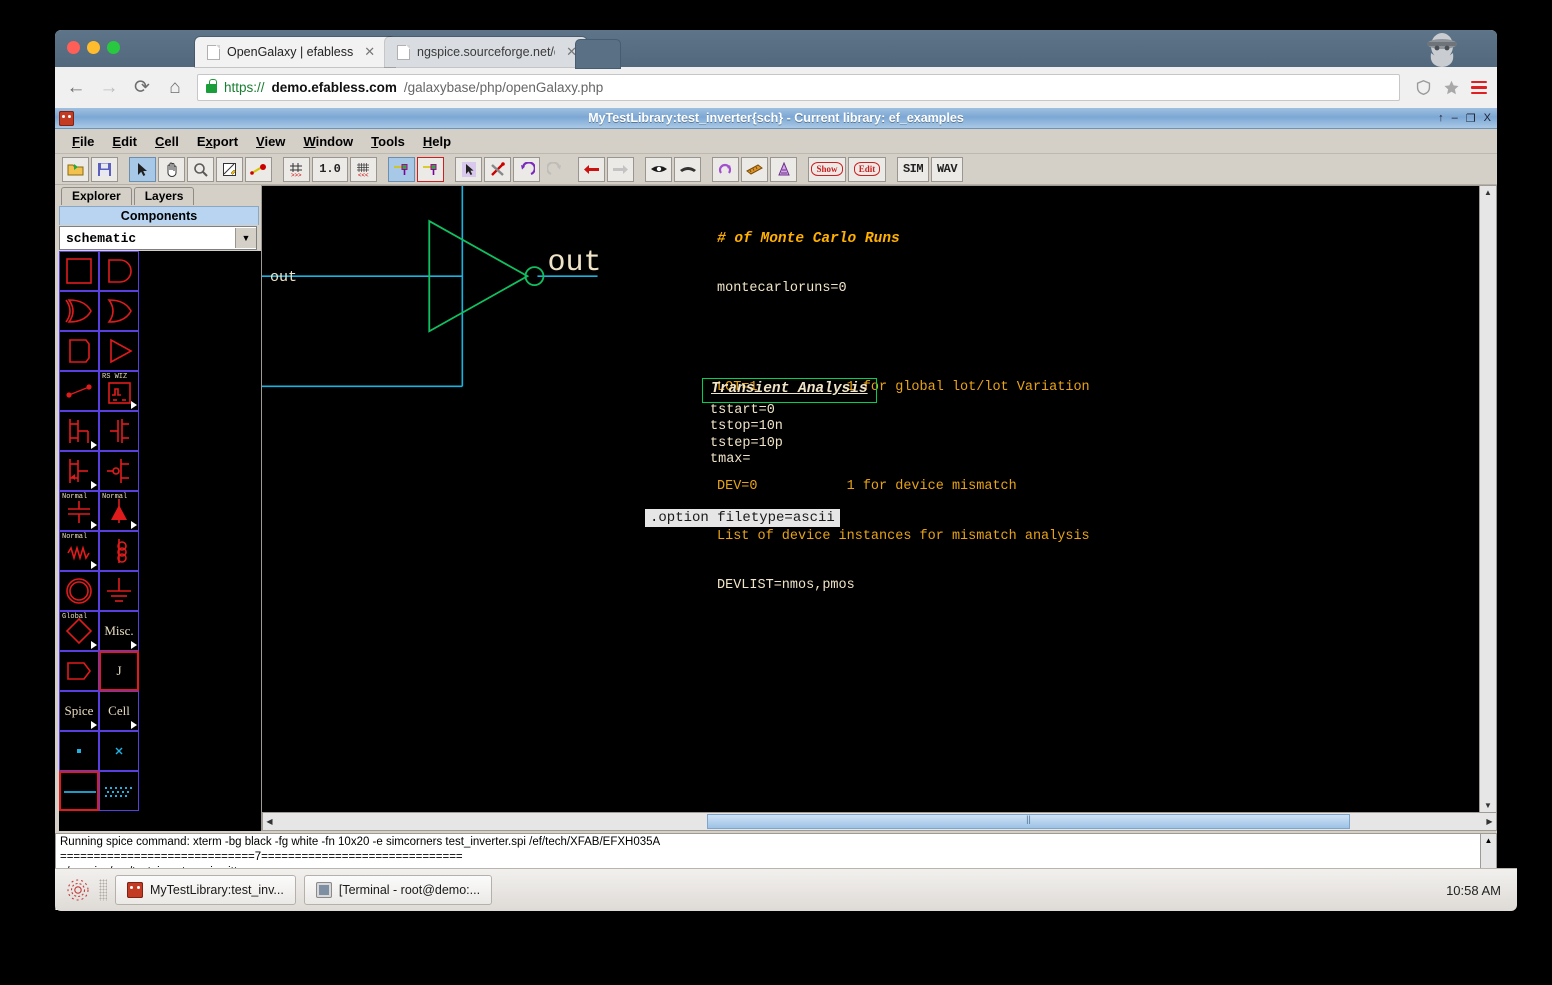 This screenshot has height=985, width=1552. I want to click on browser-tab-active: OpenGalaxy | efabless ✕, so click(295, 52).